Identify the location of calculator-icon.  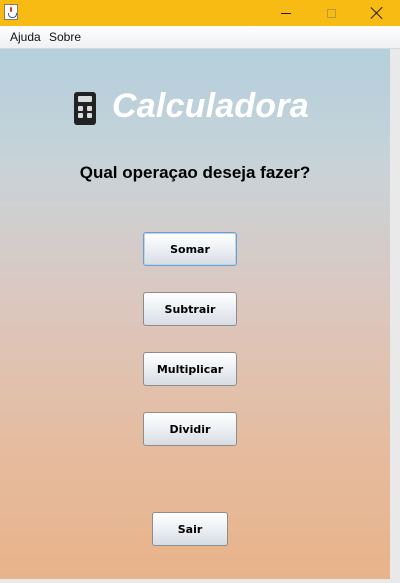
(85, 108).